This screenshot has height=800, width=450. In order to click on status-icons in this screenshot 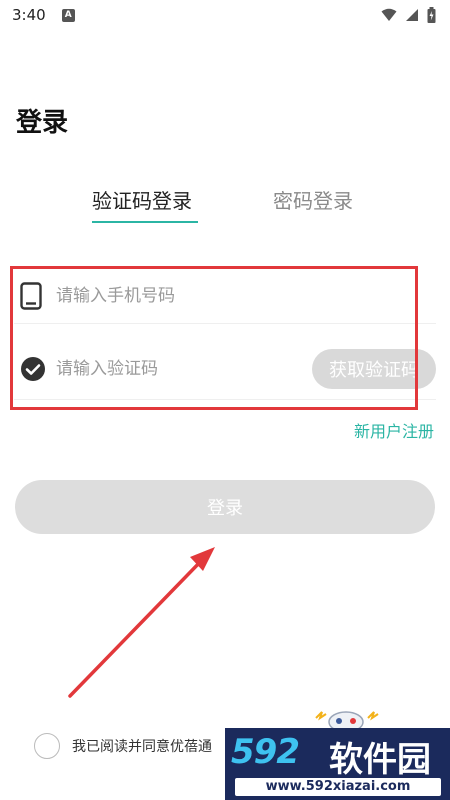, I will do `click(408, 15)`.